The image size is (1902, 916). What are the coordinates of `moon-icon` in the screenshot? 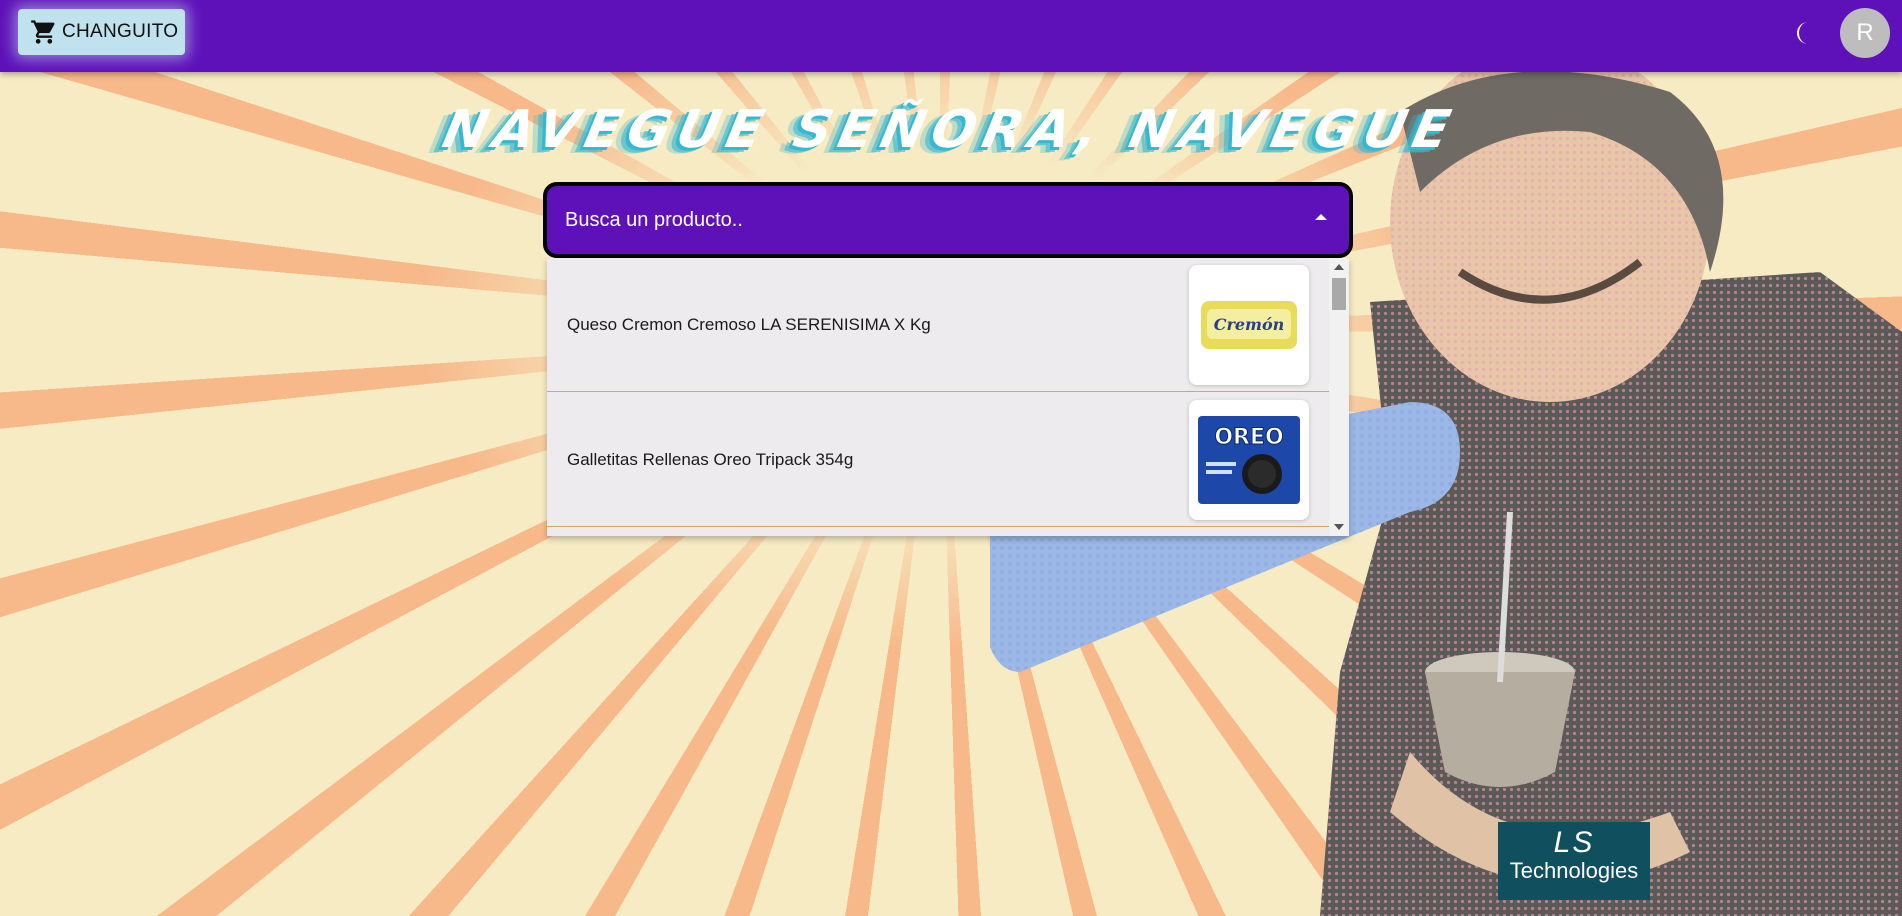 It's located at (1802, 33).